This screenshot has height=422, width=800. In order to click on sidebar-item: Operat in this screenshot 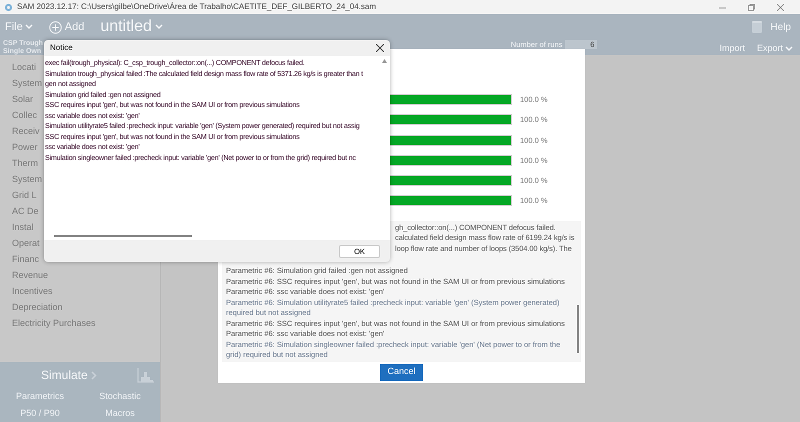, I will do `click(26, 243)`.